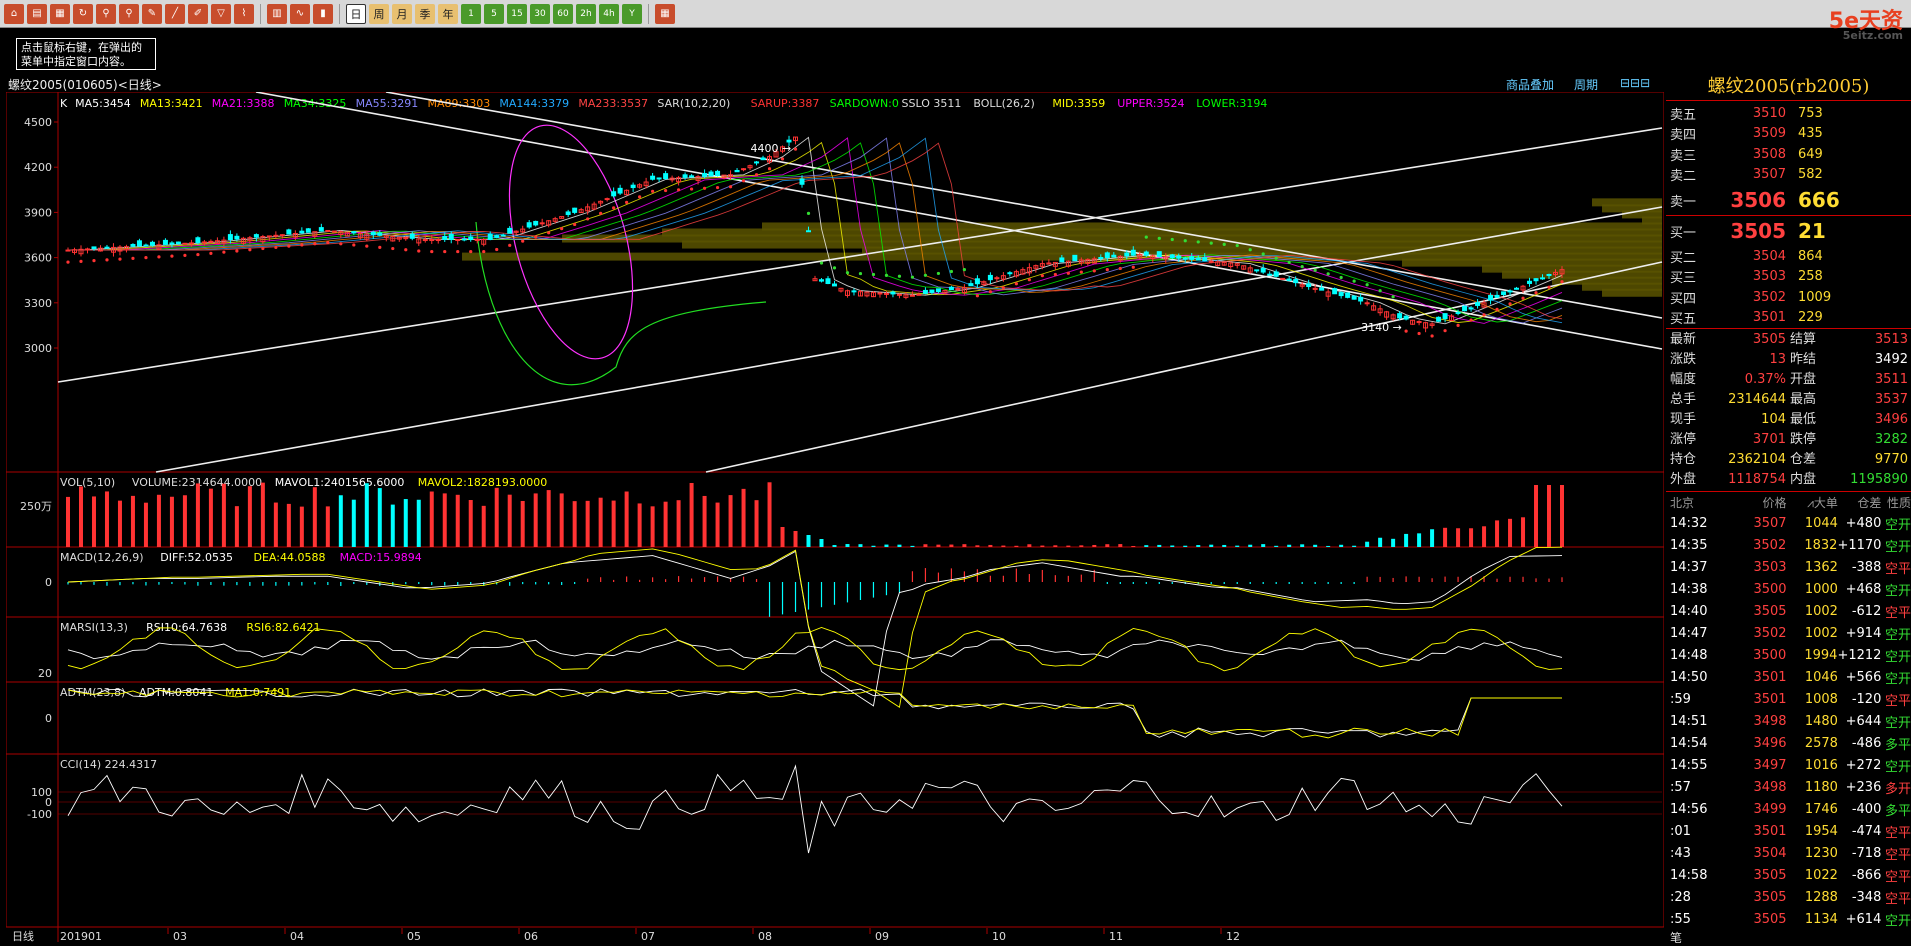 Image resolution: width=1911 pixels, height=946 pixels. I want to click on bid-row: 买三 3503 258, so click(1788, 277).